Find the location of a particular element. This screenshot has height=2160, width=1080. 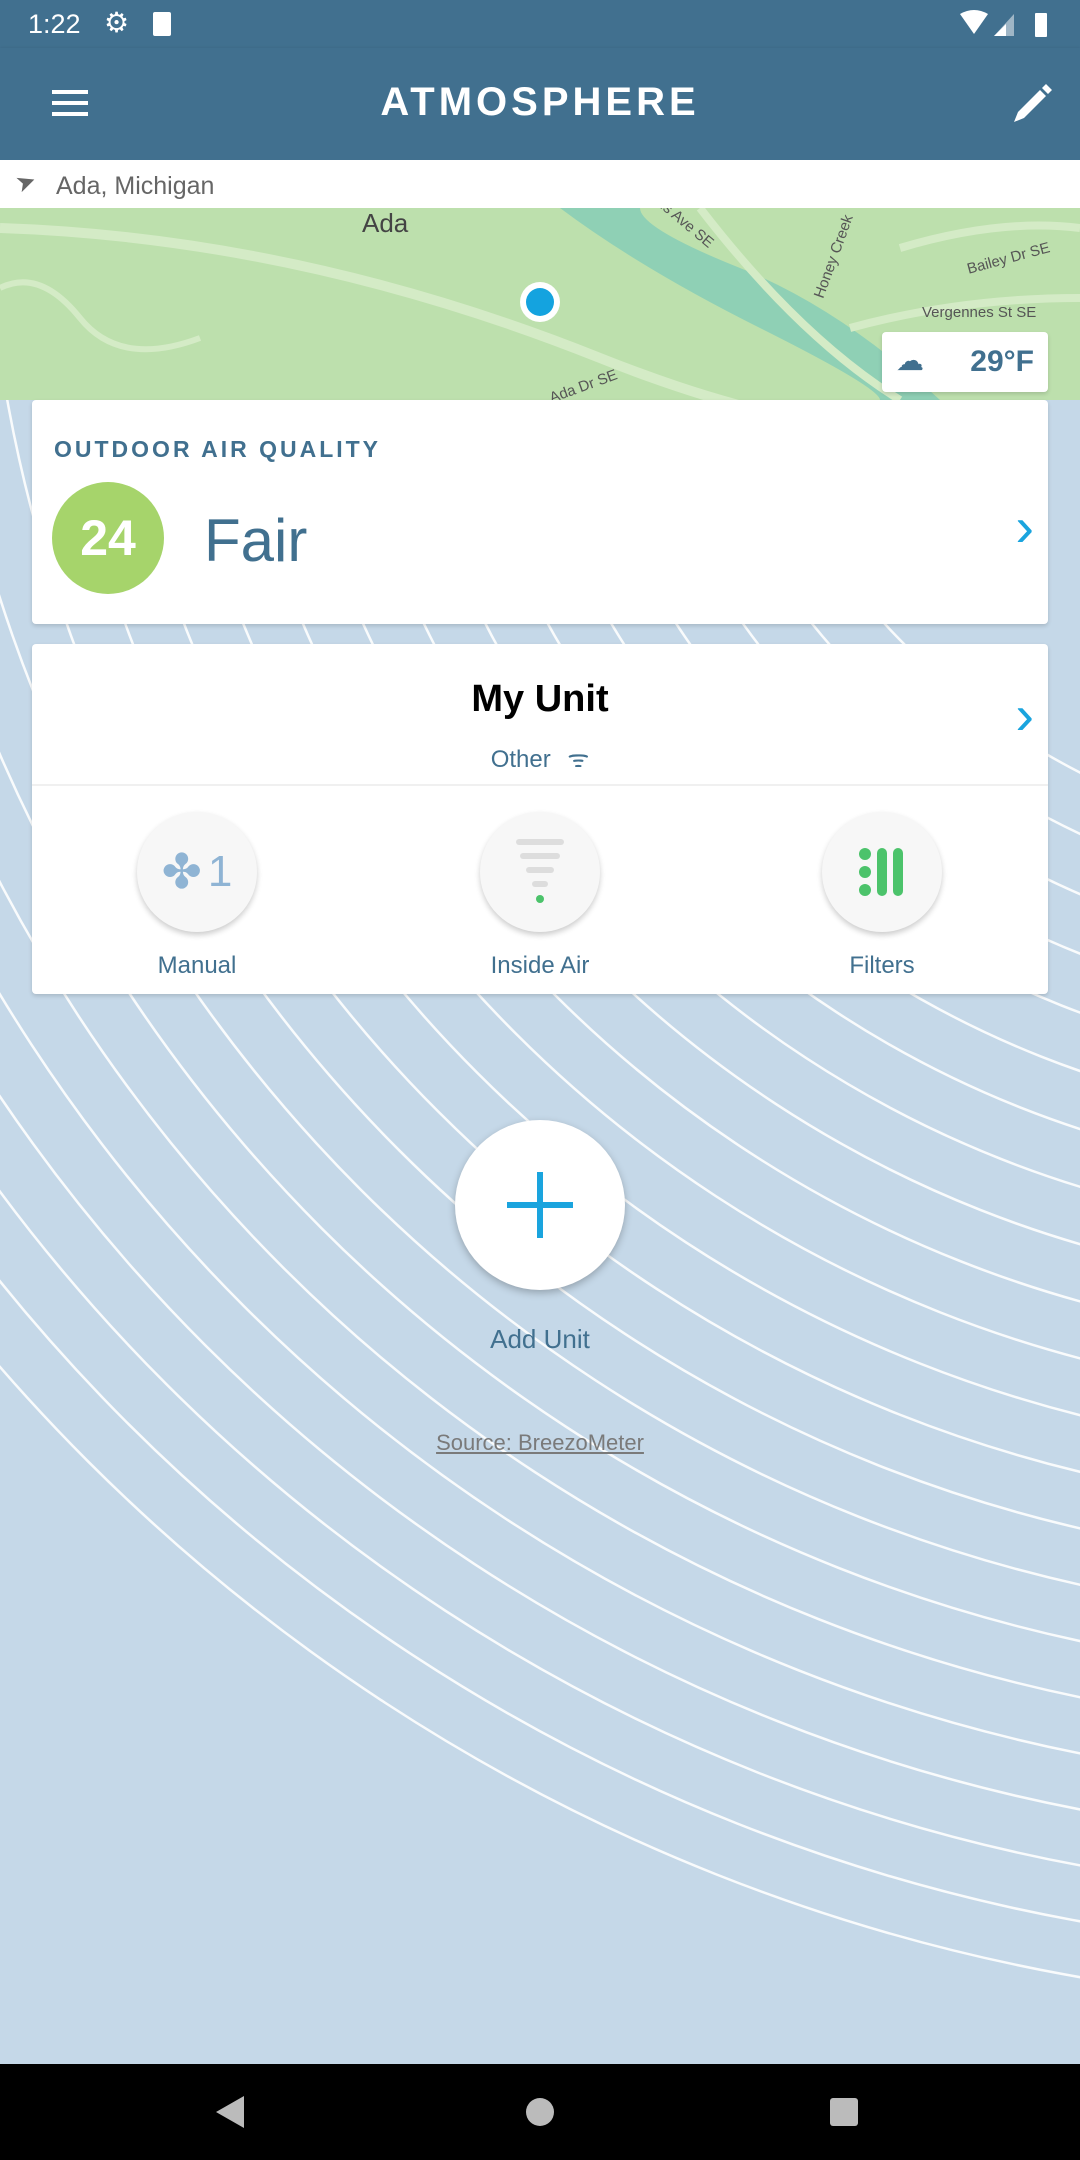

filters-button is located at coordinates (882, 872).